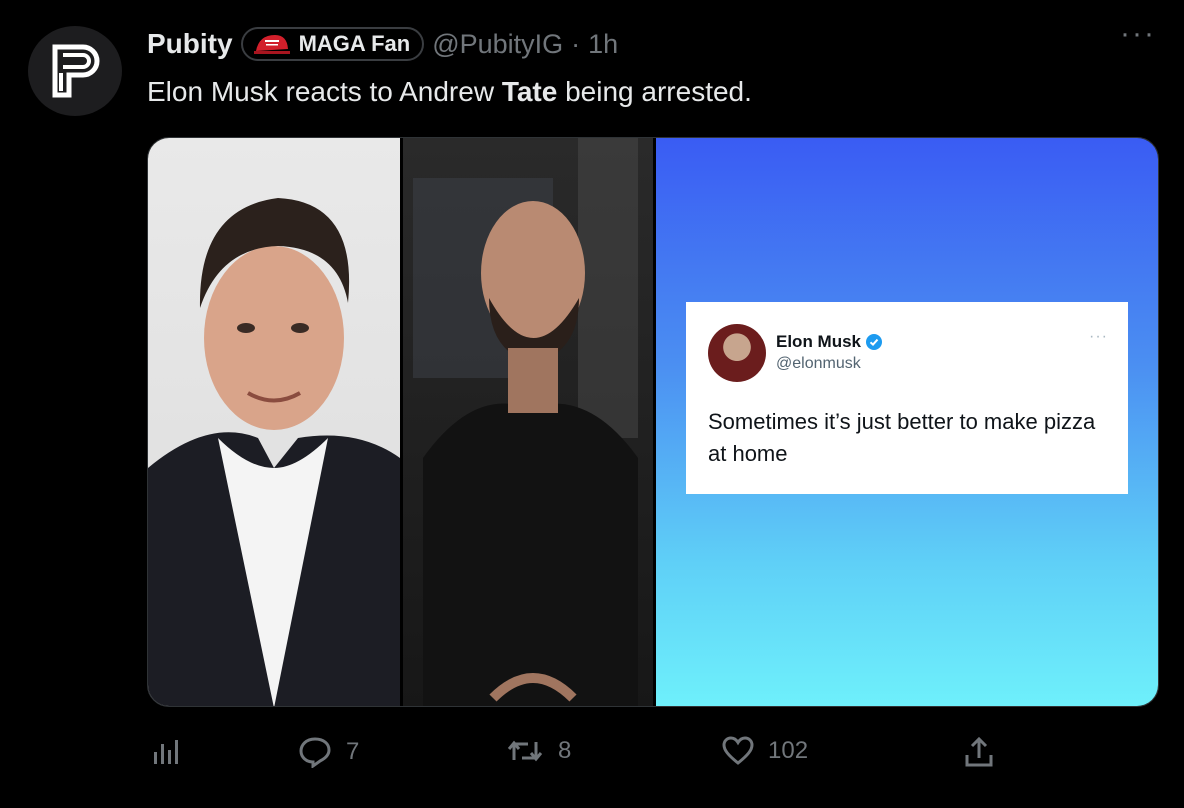 Image resolution: width=1184 pixels, height=808 pixels. I want to click on maga-fan-badge: MAGA Fan, so click(332, 44).